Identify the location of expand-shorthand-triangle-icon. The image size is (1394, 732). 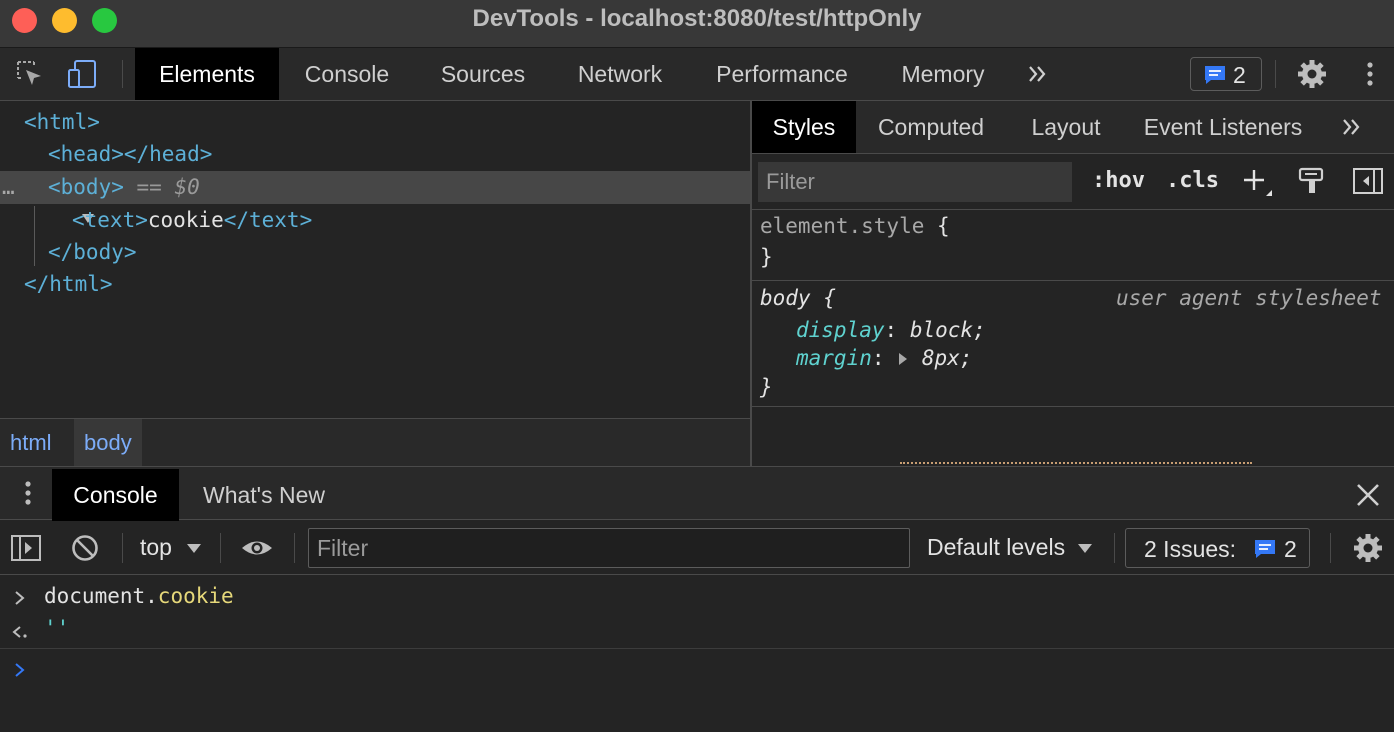
(903, 359).